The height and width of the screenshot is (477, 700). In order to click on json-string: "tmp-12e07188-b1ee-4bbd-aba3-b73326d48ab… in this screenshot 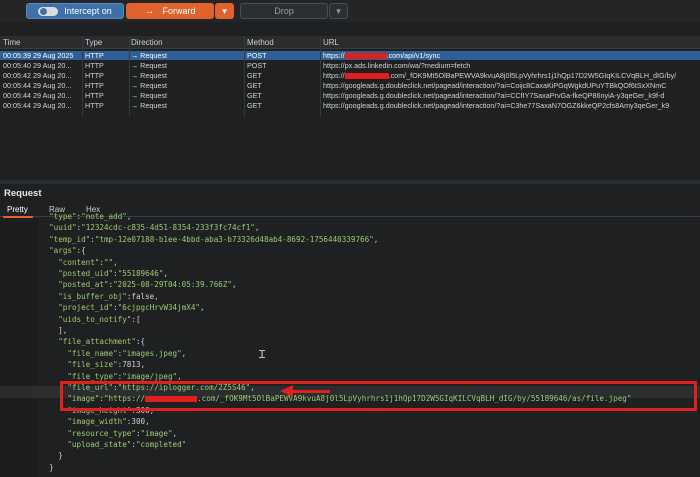, I will do `click(234, 239)`.